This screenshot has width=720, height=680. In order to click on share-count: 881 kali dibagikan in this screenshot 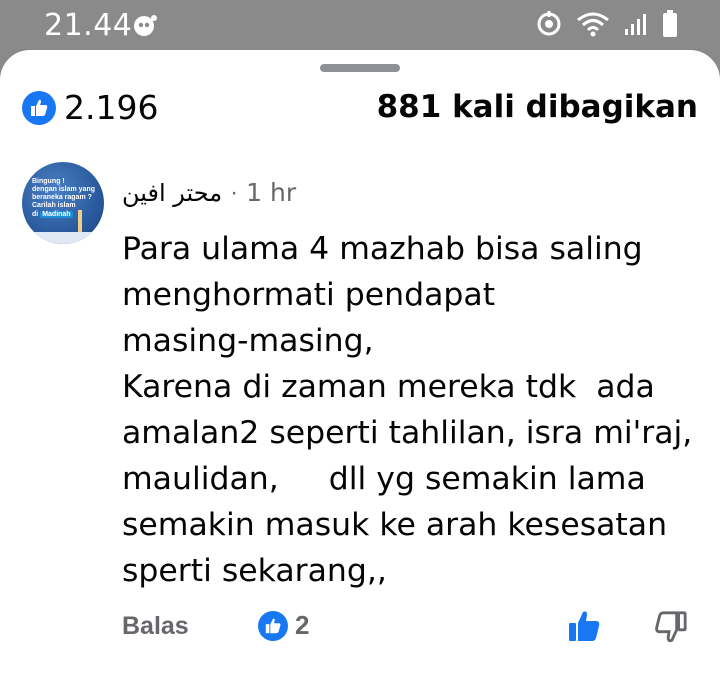, I will do `click(537, 107)`.